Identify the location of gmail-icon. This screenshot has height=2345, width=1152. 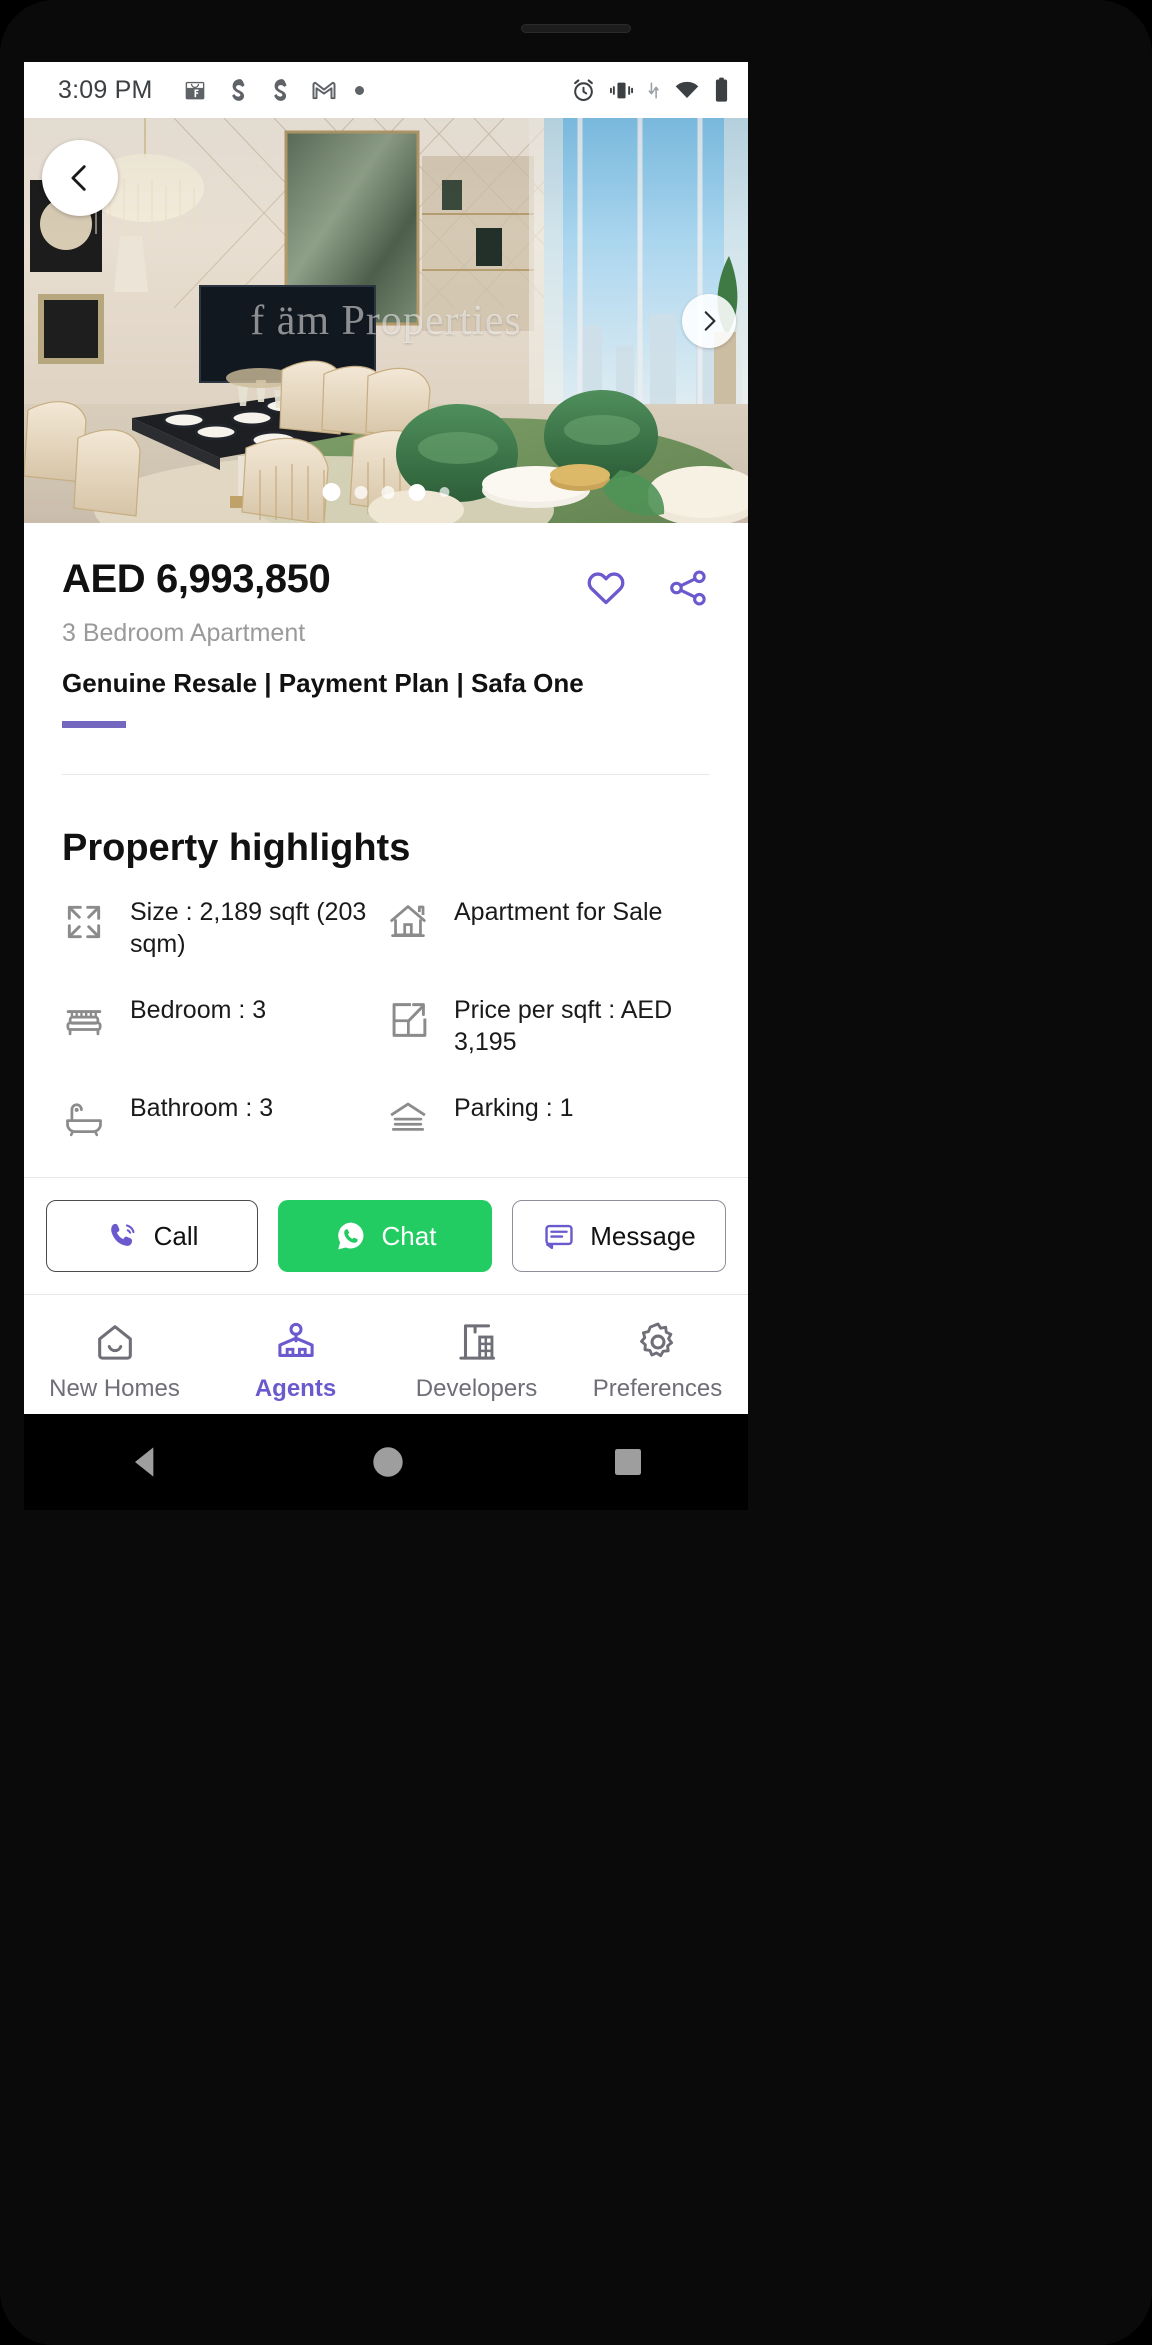
(324, 90).